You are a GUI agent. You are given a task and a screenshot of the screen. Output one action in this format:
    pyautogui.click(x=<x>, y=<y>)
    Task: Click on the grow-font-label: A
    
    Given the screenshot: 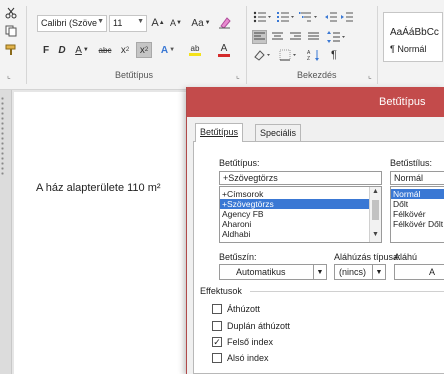 What is the action you would take?
    pyautogui.click(x=155, y=23)
    